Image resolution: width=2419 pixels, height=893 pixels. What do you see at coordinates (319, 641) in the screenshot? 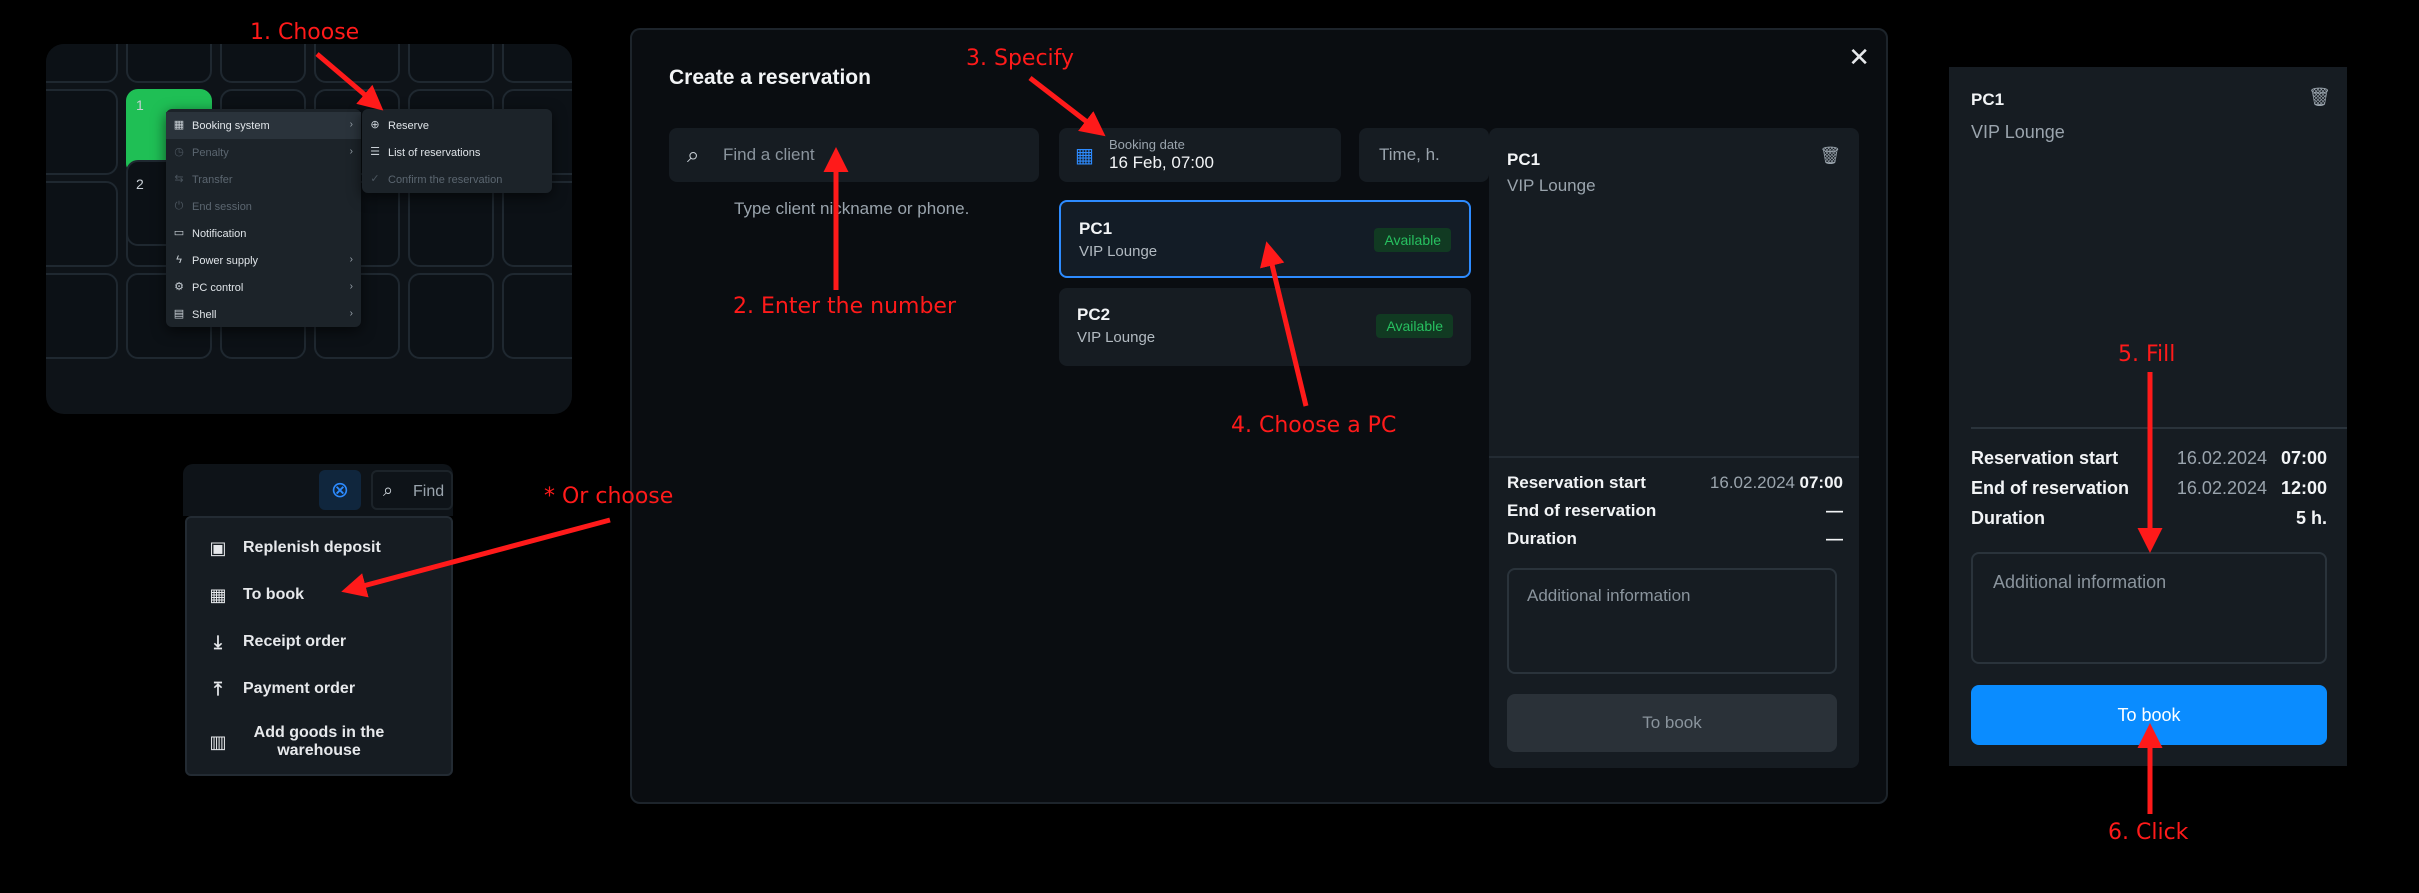
I see `menu-item-receipt-order: ⤓ Receipt order` at bounding box center [319, 641].